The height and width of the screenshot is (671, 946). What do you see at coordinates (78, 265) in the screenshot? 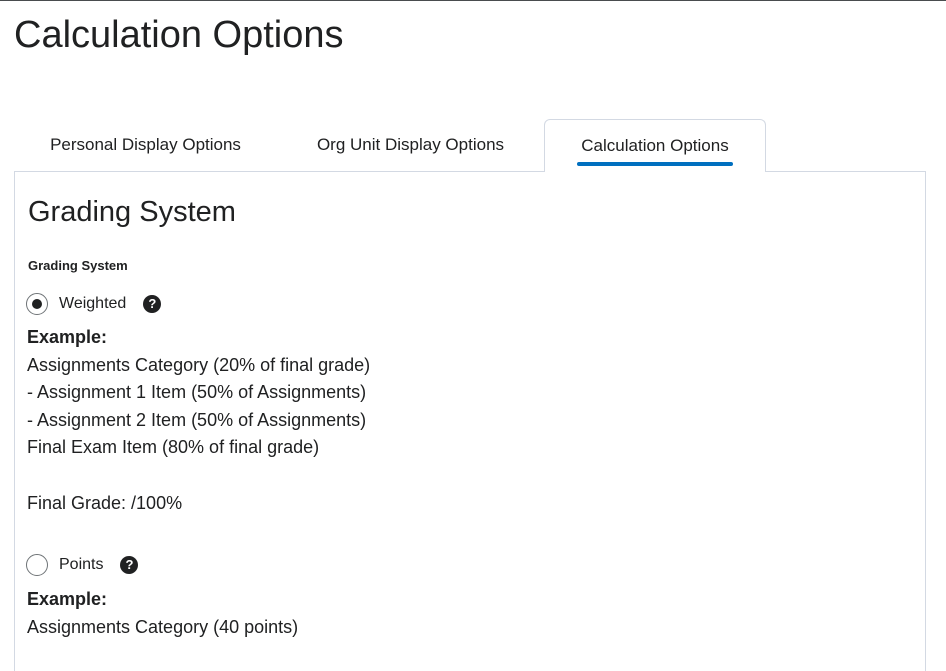
I see `grading-system-field-label: Grading System` at bounding box center [78, 265].